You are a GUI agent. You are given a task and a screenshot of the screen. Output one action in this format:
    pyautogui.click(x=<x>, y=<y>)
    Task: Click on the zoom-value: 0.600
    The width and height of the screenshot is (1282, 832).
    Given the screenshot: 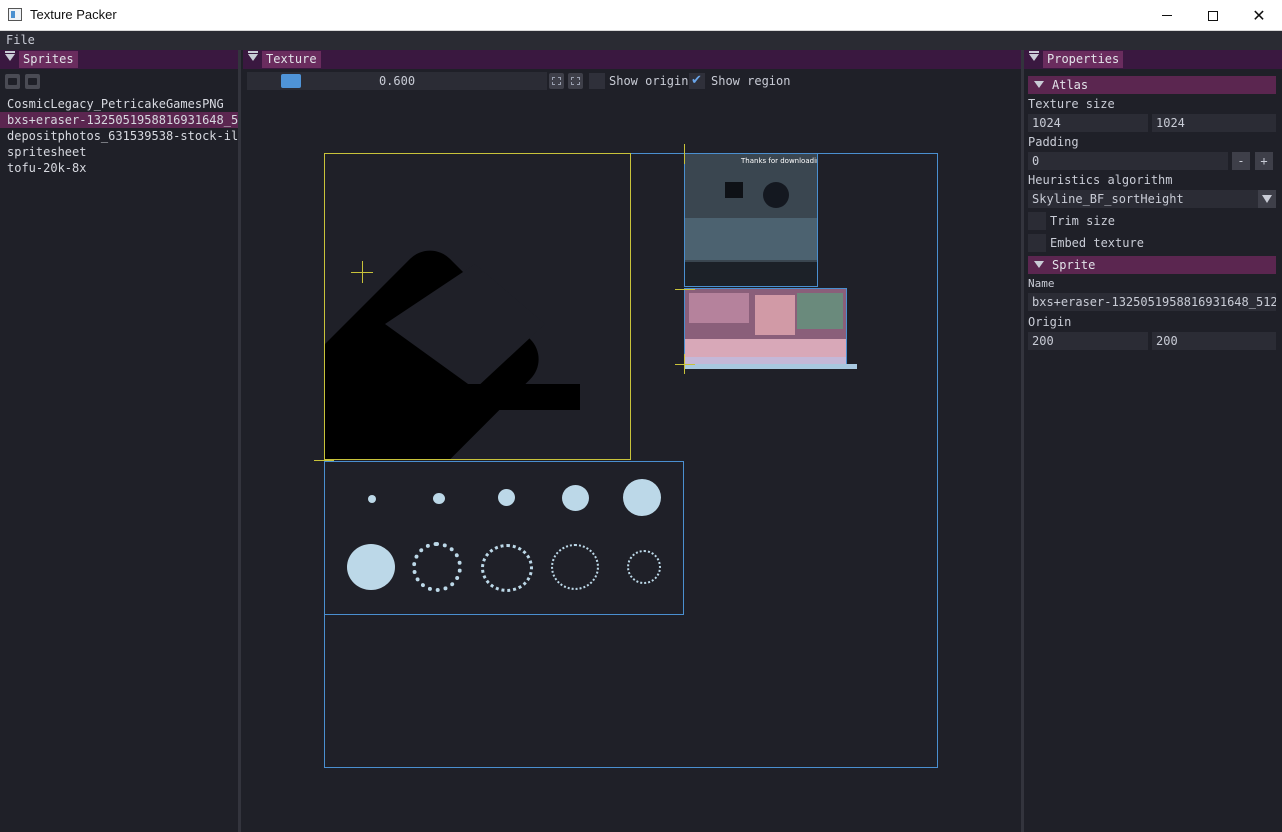 What is the action you would take?
    pyautogui.click(x=397, y=81)
    